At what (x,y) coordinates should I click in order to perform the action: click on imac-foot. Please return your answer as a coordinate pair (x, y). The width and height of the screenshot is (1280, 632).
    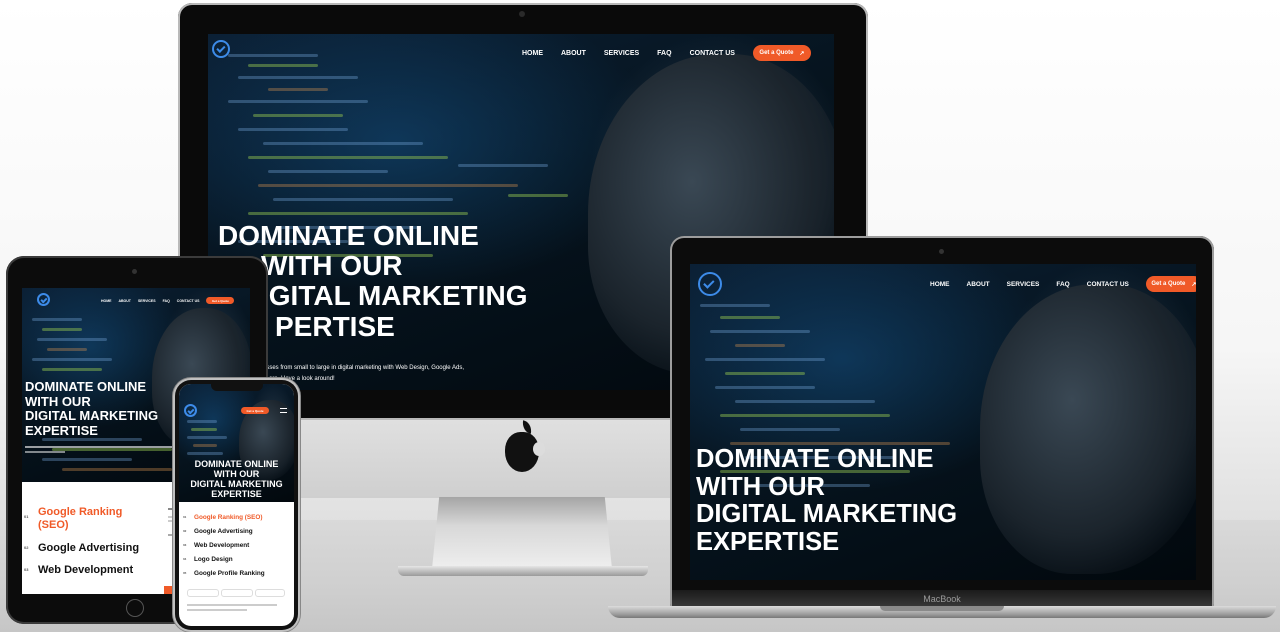
    Looking at the image, I should click on (523, 571).